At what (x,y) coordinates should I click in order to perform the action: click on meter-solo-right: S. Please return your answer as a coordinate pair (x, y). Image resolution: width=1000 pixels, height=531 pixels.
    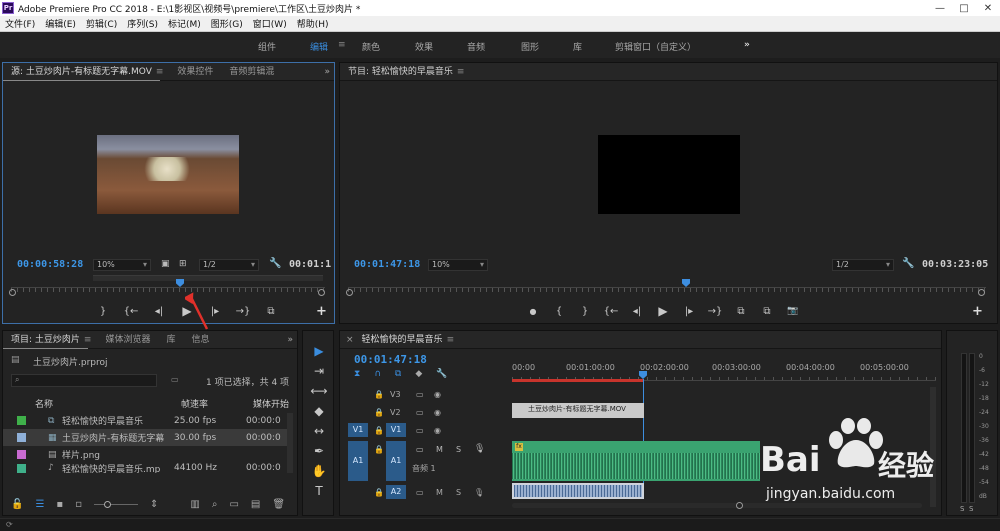
    Looking at the image, I should click on (971, 509).